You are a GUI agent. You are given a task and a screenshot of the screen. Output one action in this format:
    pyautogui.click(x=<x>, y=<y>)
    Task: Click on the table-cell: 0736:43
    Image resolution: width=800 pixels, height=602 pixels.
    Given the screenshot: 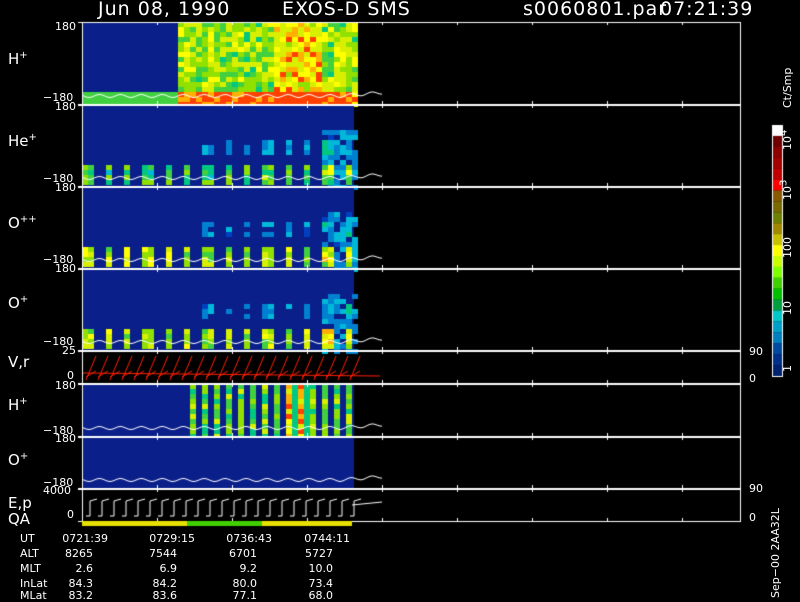 What is the action you would take?
    pyautogui.click(x=249, y=538)
    